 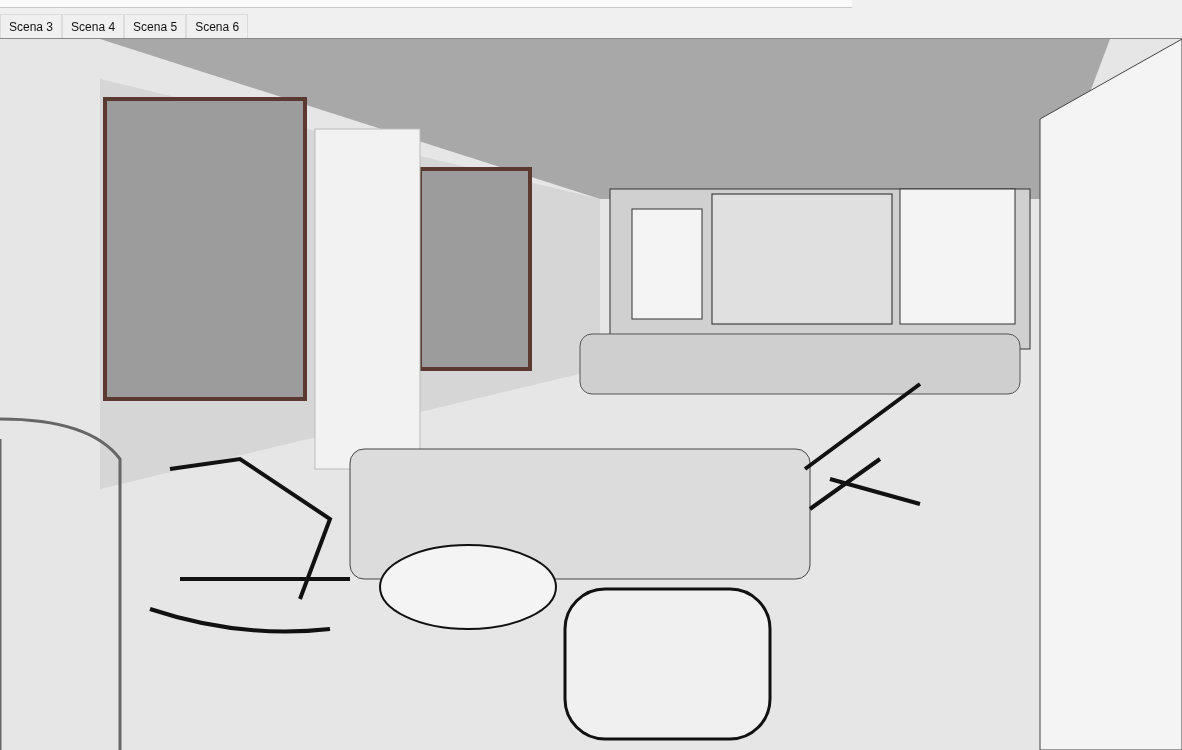 I want to click on scene-tab: Scena 4, so click(x=93, y=26).